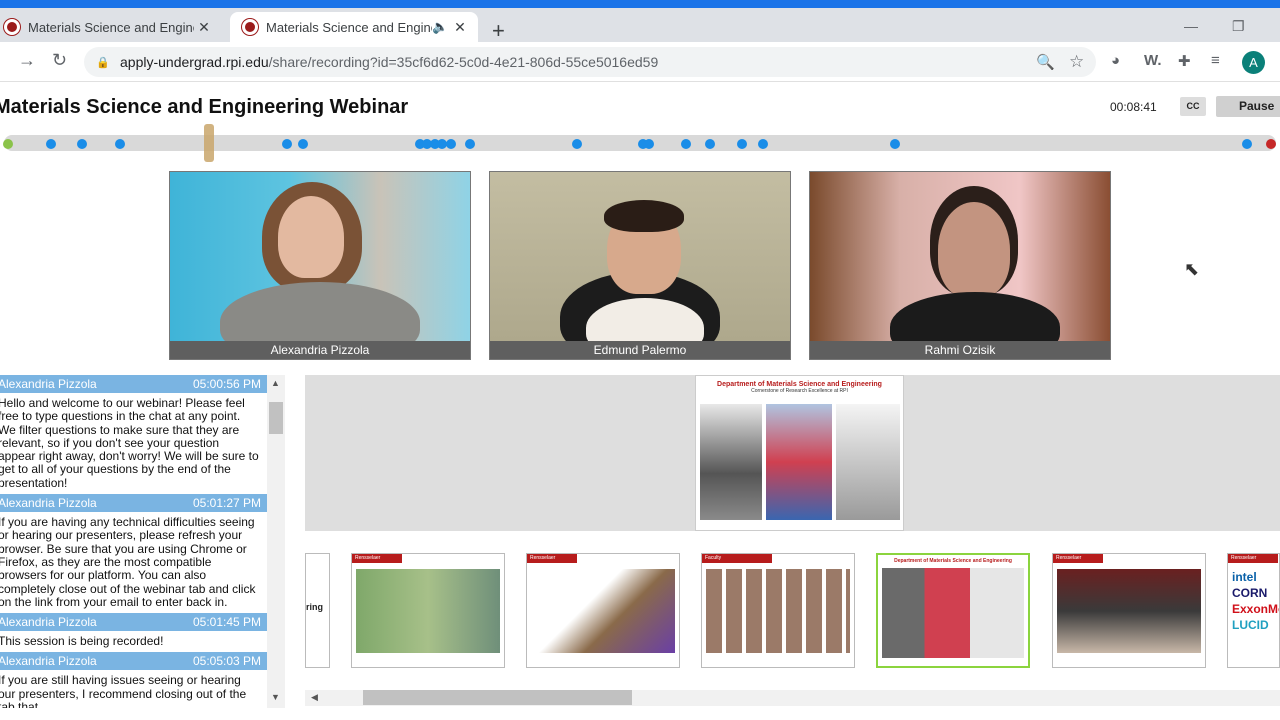  What do you see at coordinates (103, 63) in the screenshot?
I see `lock-icon: 🔒` at bounding box center [103, 63].